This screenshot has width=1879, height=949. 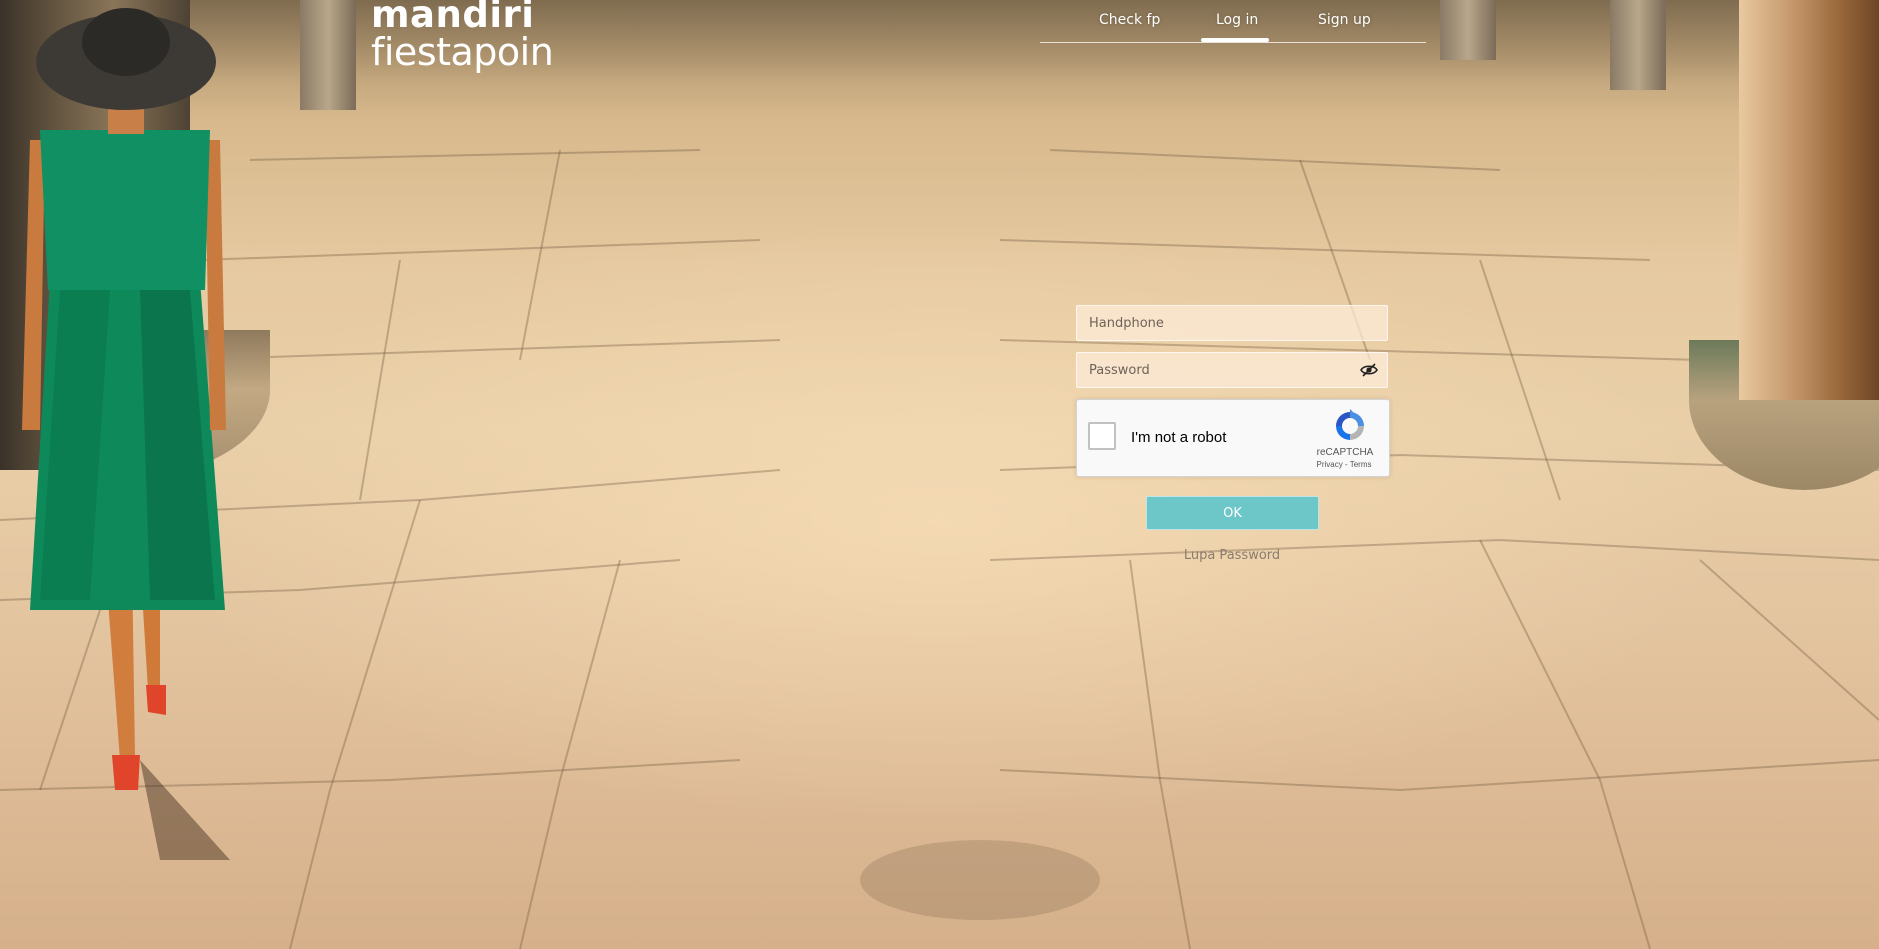 What do you see at coordinates (462, 52) in the screenshot?
I see `logo-text-fiestapoin: fiestapoin` at bounding box center [462, 52].